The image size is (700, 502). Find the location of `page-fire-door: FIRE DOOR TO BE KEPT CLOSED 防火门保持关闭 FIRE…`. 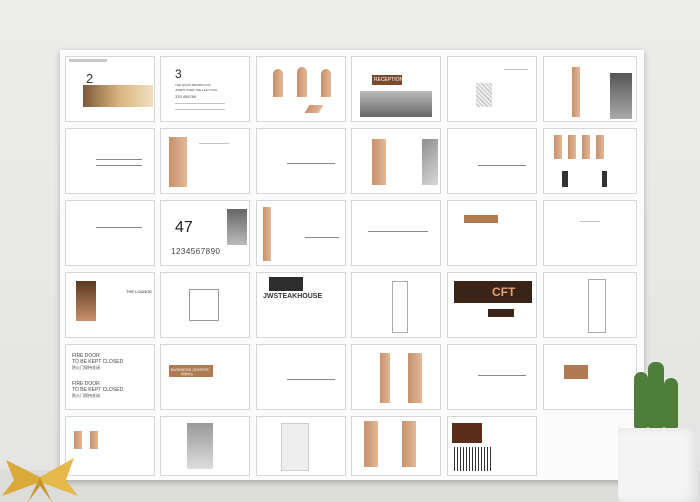

page-fire-door: FIRE DOOR TO BE KEPT CLOSED 防火门保持关闭 FIRE… is located at coordinates (110, 377).